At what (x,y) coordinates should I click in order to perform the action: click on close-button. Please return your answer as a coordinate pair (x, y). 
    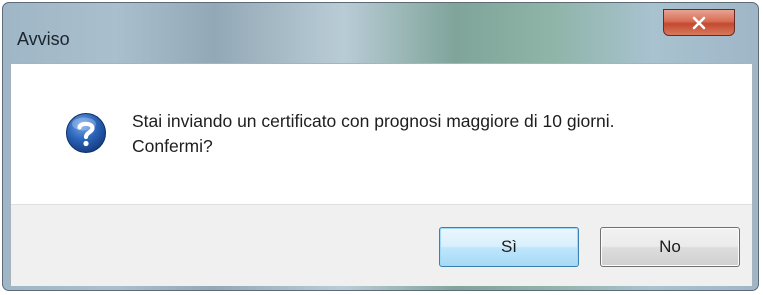
    Looking at the image, I should click on (699, 22).